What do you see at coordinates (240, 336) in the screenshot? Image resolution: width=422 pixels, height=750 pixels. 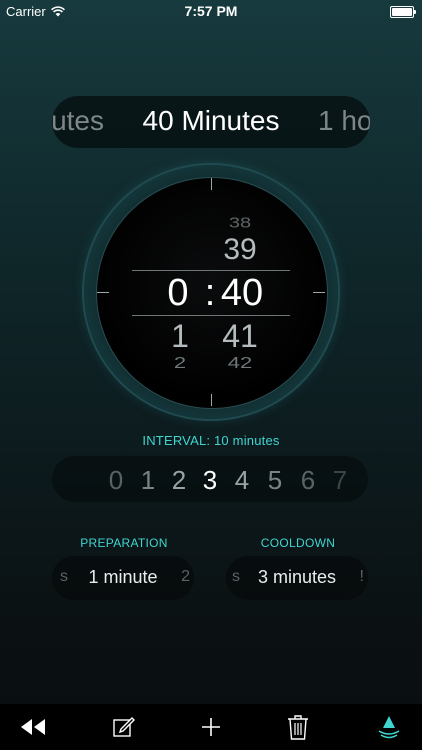 I see `minute-option-next: 41` at bounding box center [240, 336].